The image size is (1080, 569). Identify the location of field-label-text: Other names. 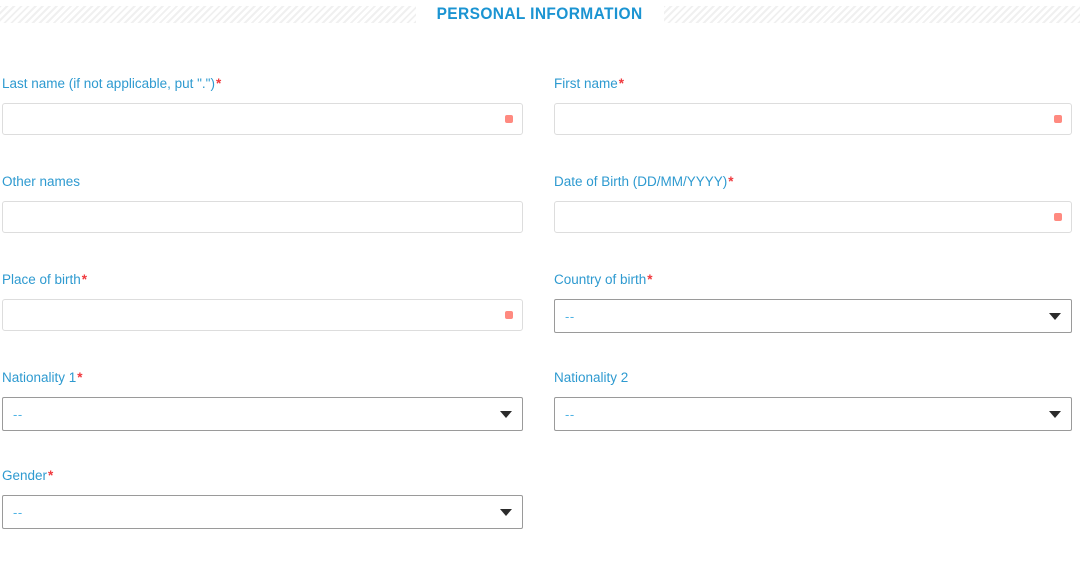
(41, 181).